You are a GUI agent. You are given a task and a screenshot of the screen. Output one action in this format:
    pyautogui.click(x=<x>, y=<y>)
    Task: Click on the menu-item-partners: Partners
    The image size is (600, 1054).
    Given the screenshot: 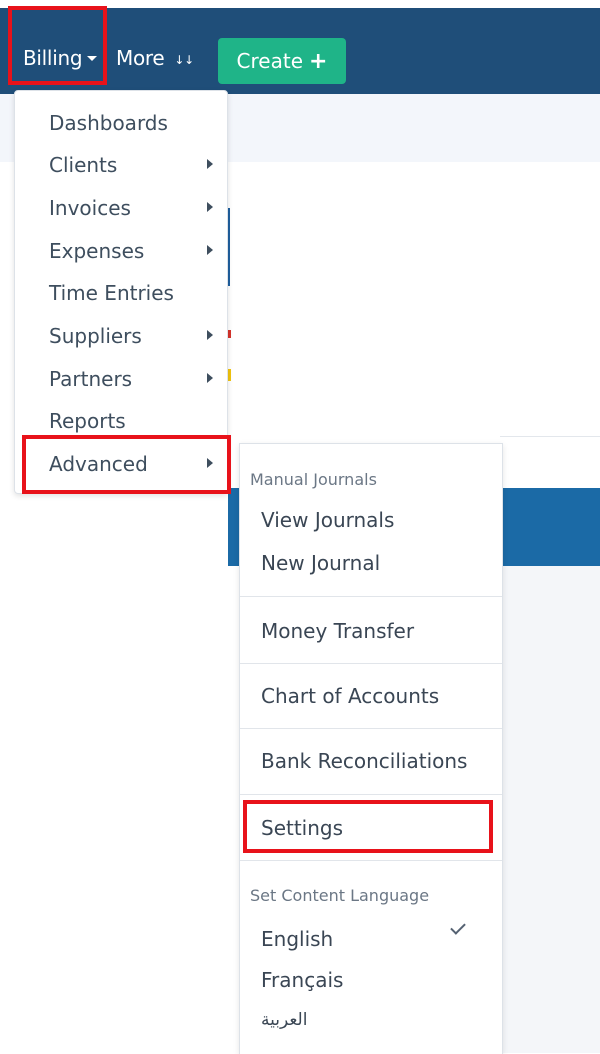 What is the action you would take?
    pyautogui.click(x=90, y=379)
    